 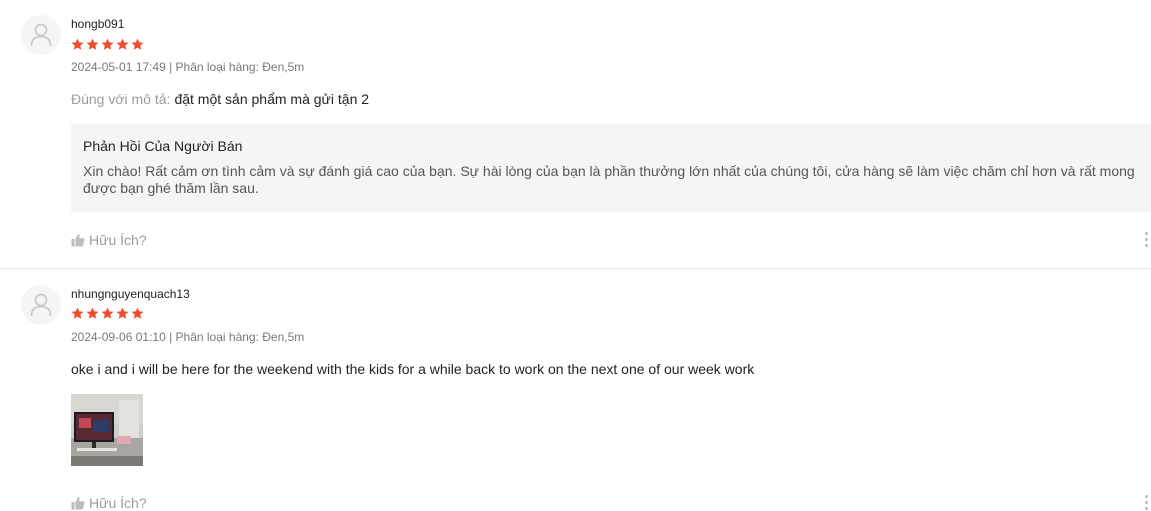 I want to click on content-label: Đúng với mô tả:, so click(x=121, y=99).